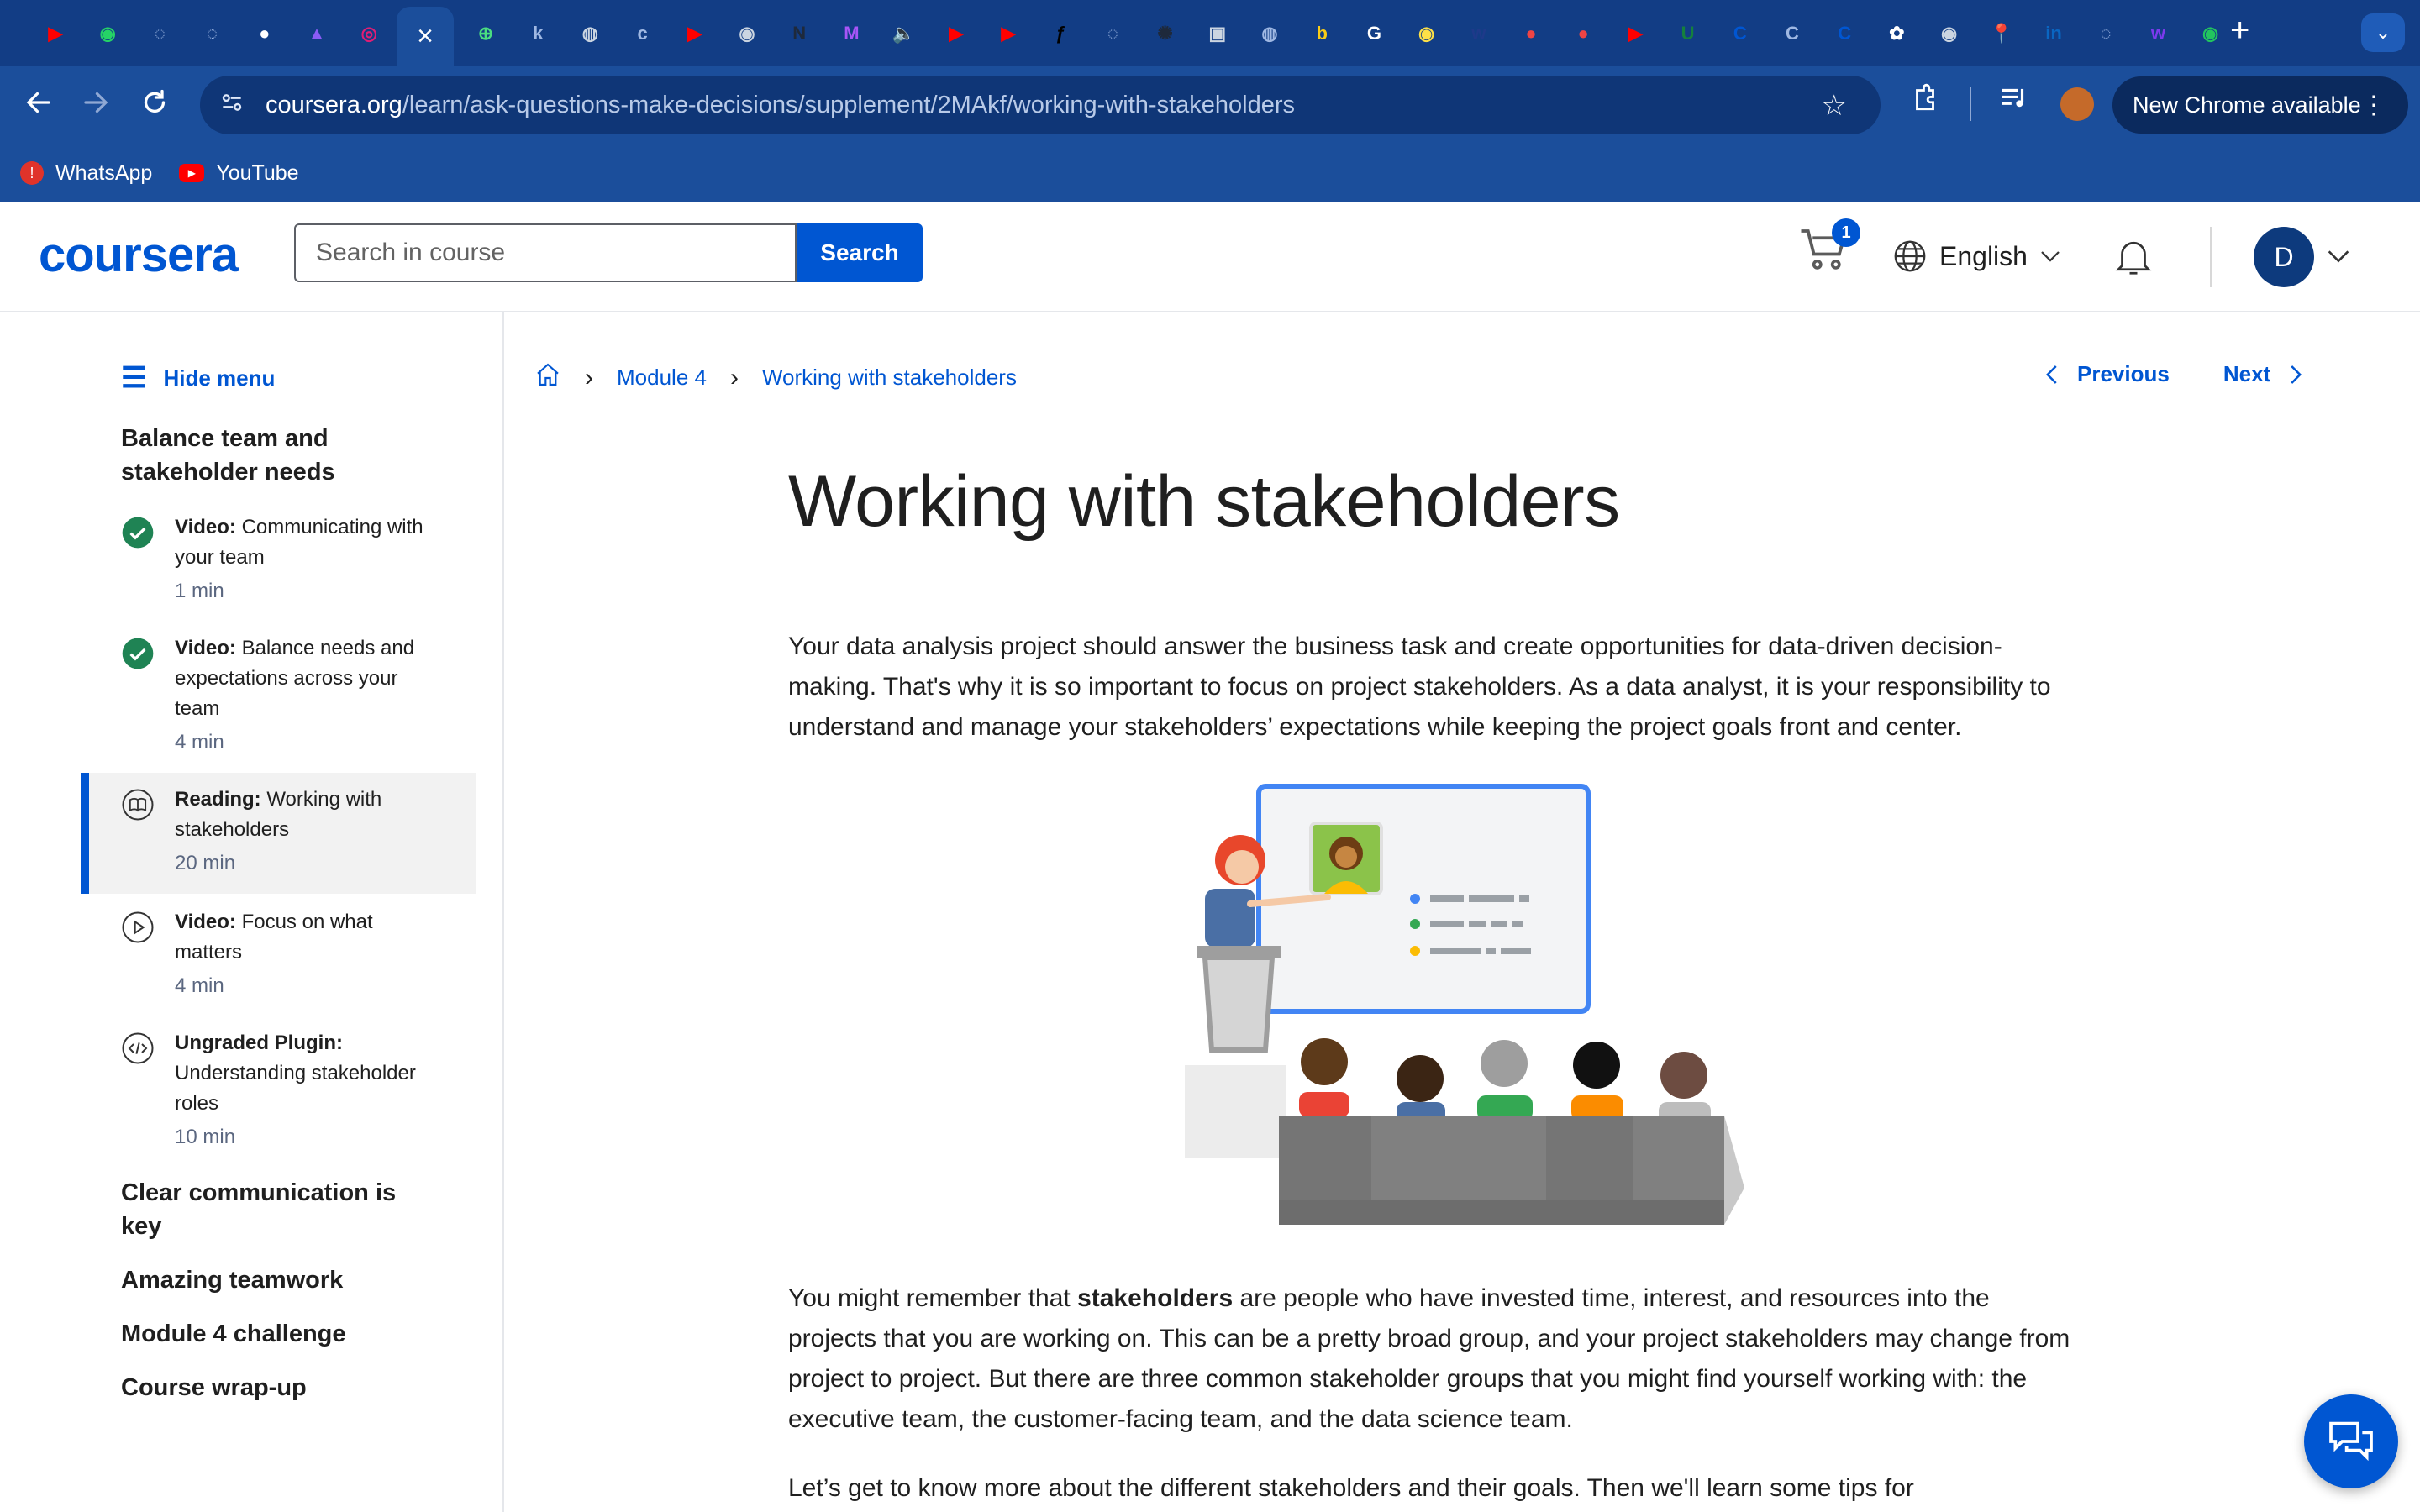  I want to click on user-avatar: D, so click(2284, 257).